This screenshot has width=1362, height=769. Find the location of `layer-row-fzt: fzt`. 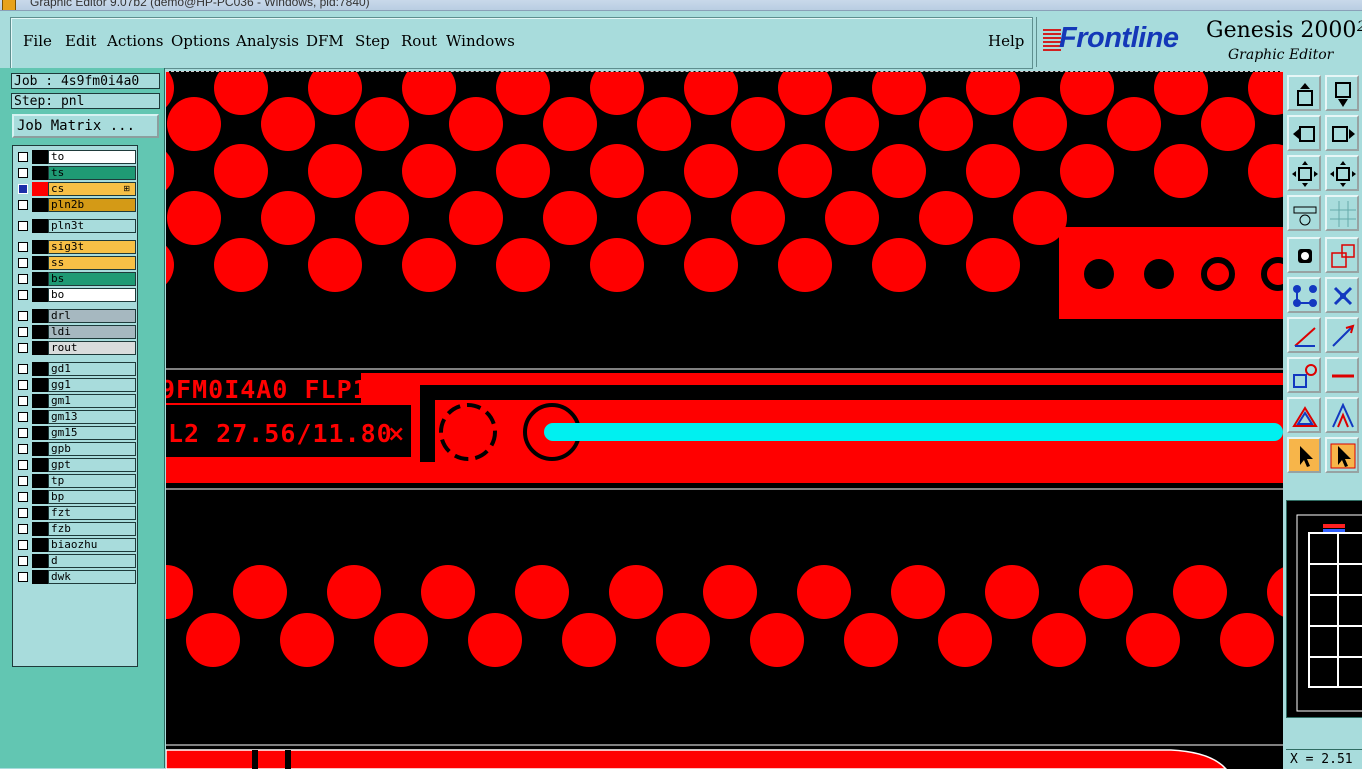

layer-row-fzt: fzt is located at coordinates (76, 513).